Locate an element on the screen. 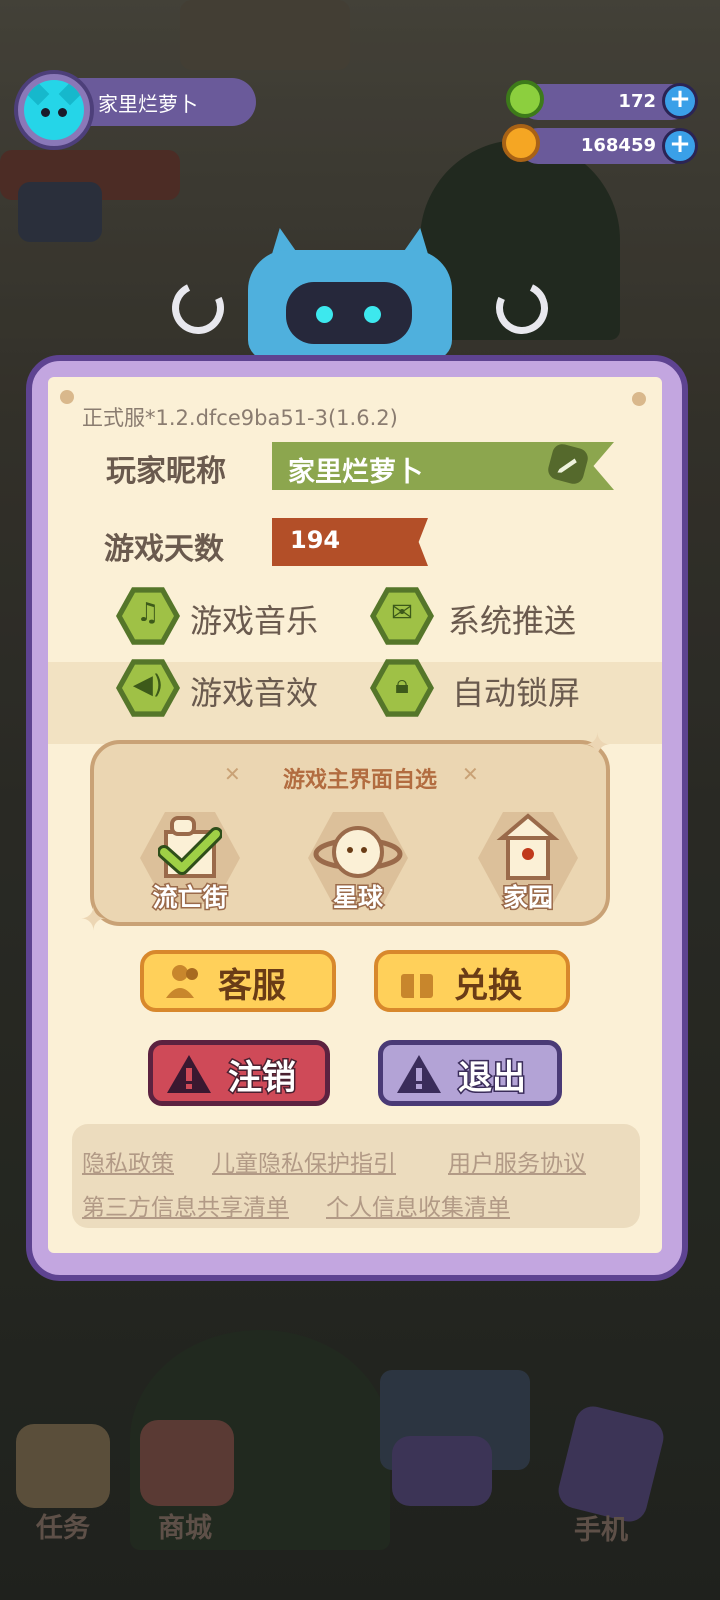 This screenshot has height=1600, width=720. phone-label: 手机 is located at coordinates (601, 1530).